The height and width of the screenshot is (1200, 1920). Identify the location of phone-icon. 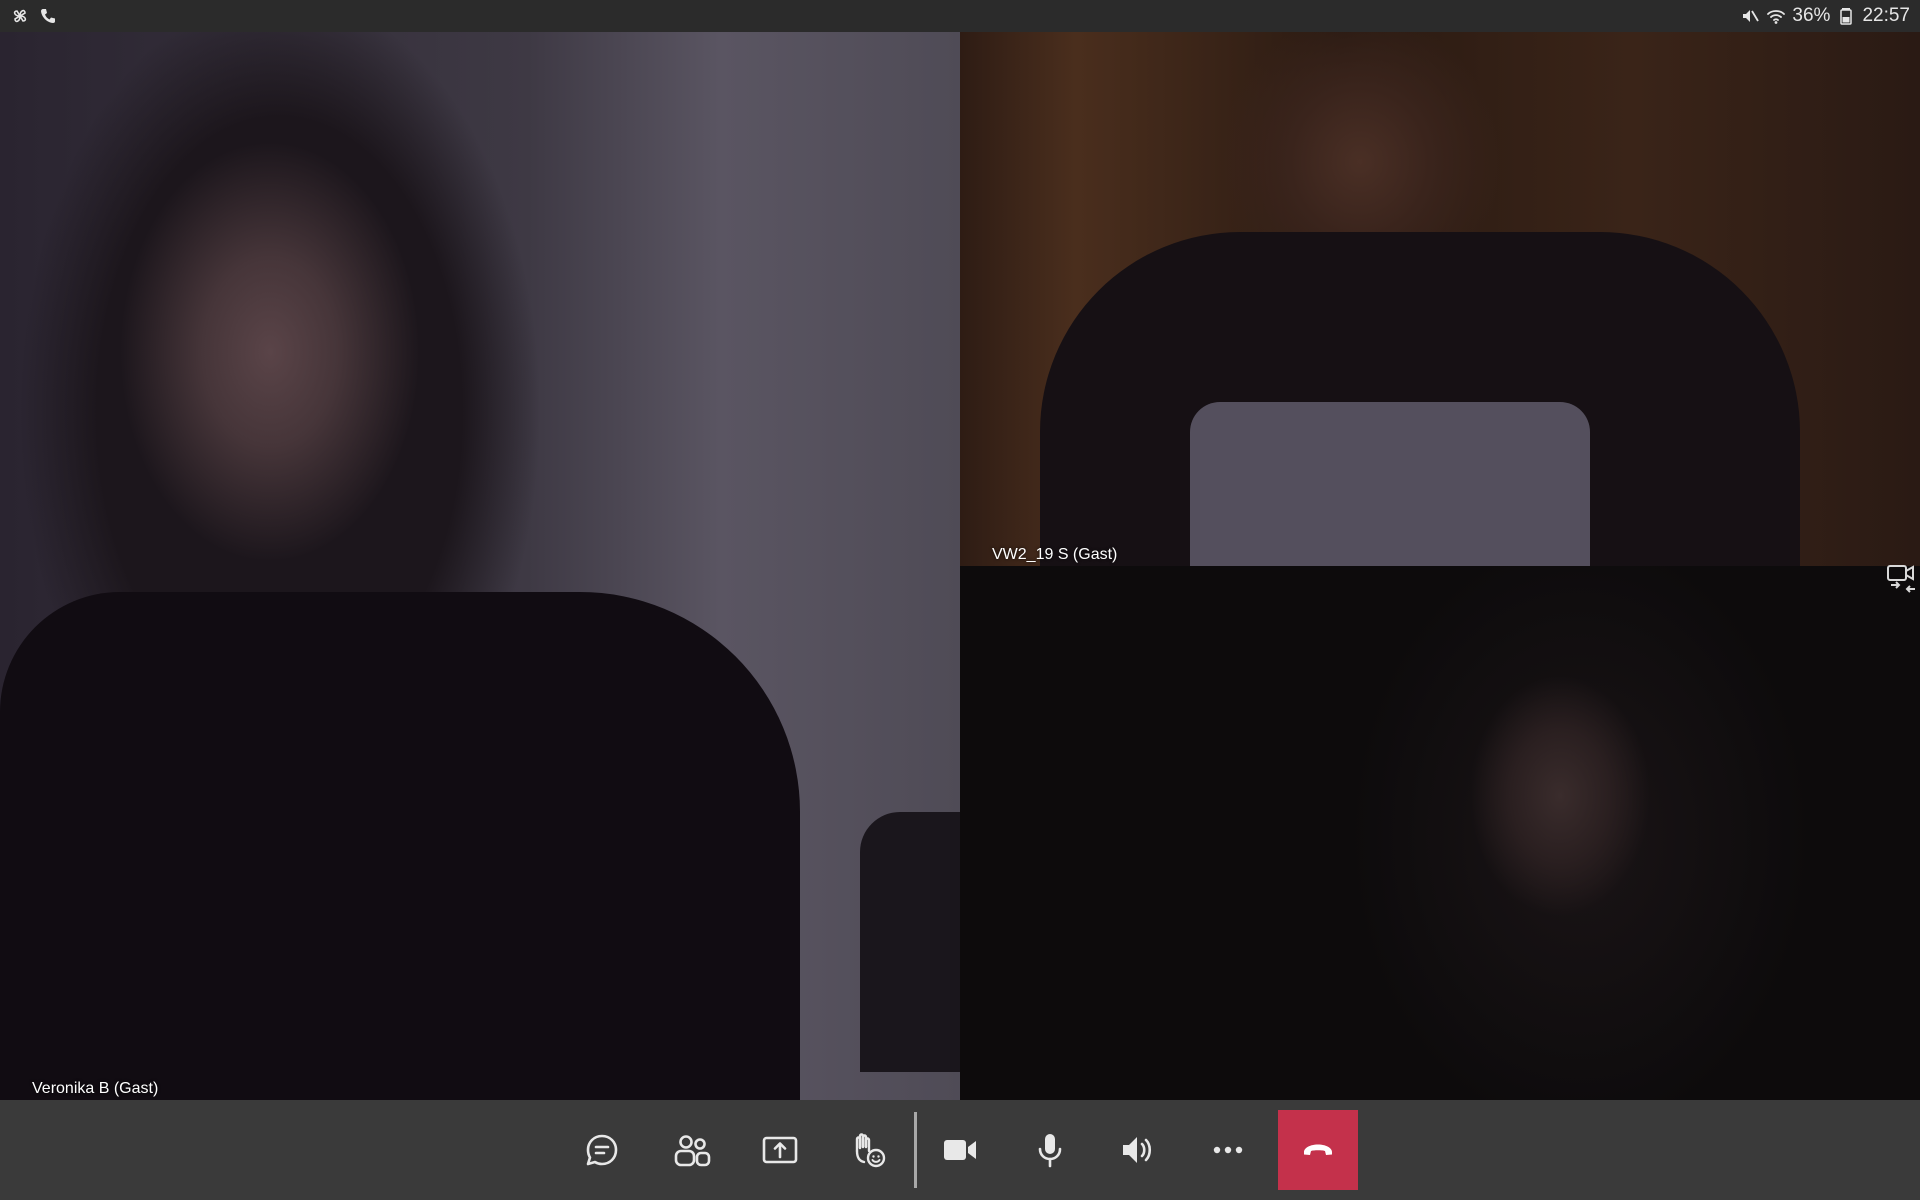
(48, 16).